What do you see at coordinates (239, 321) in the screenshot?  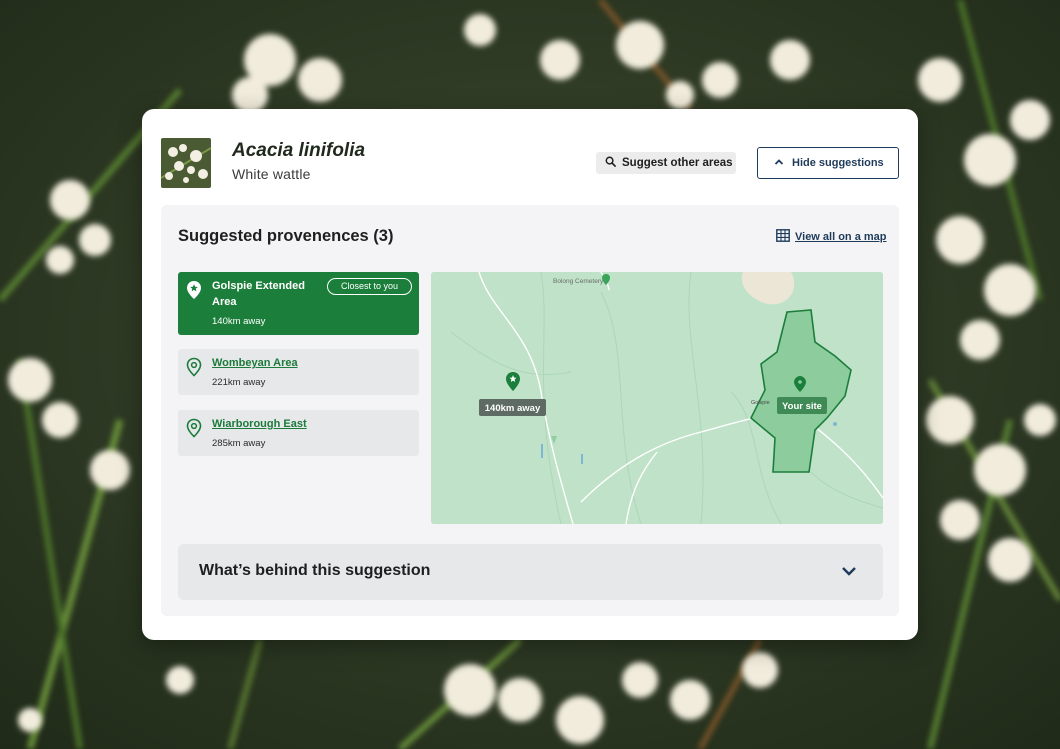 I see `provenance-distance: 140km away` at bounding box center [239, 321].